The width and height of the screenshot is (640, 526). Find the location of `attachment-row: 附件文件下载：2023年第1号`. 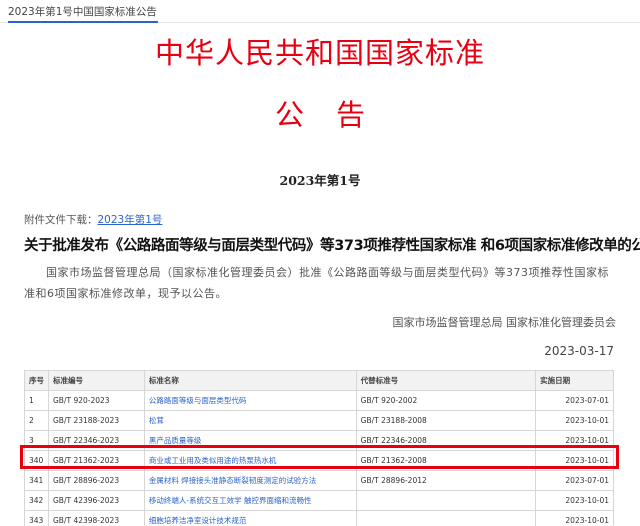

attachment-row: 附件文件下载：2023年第1号 is located at coordinates (93, 219).